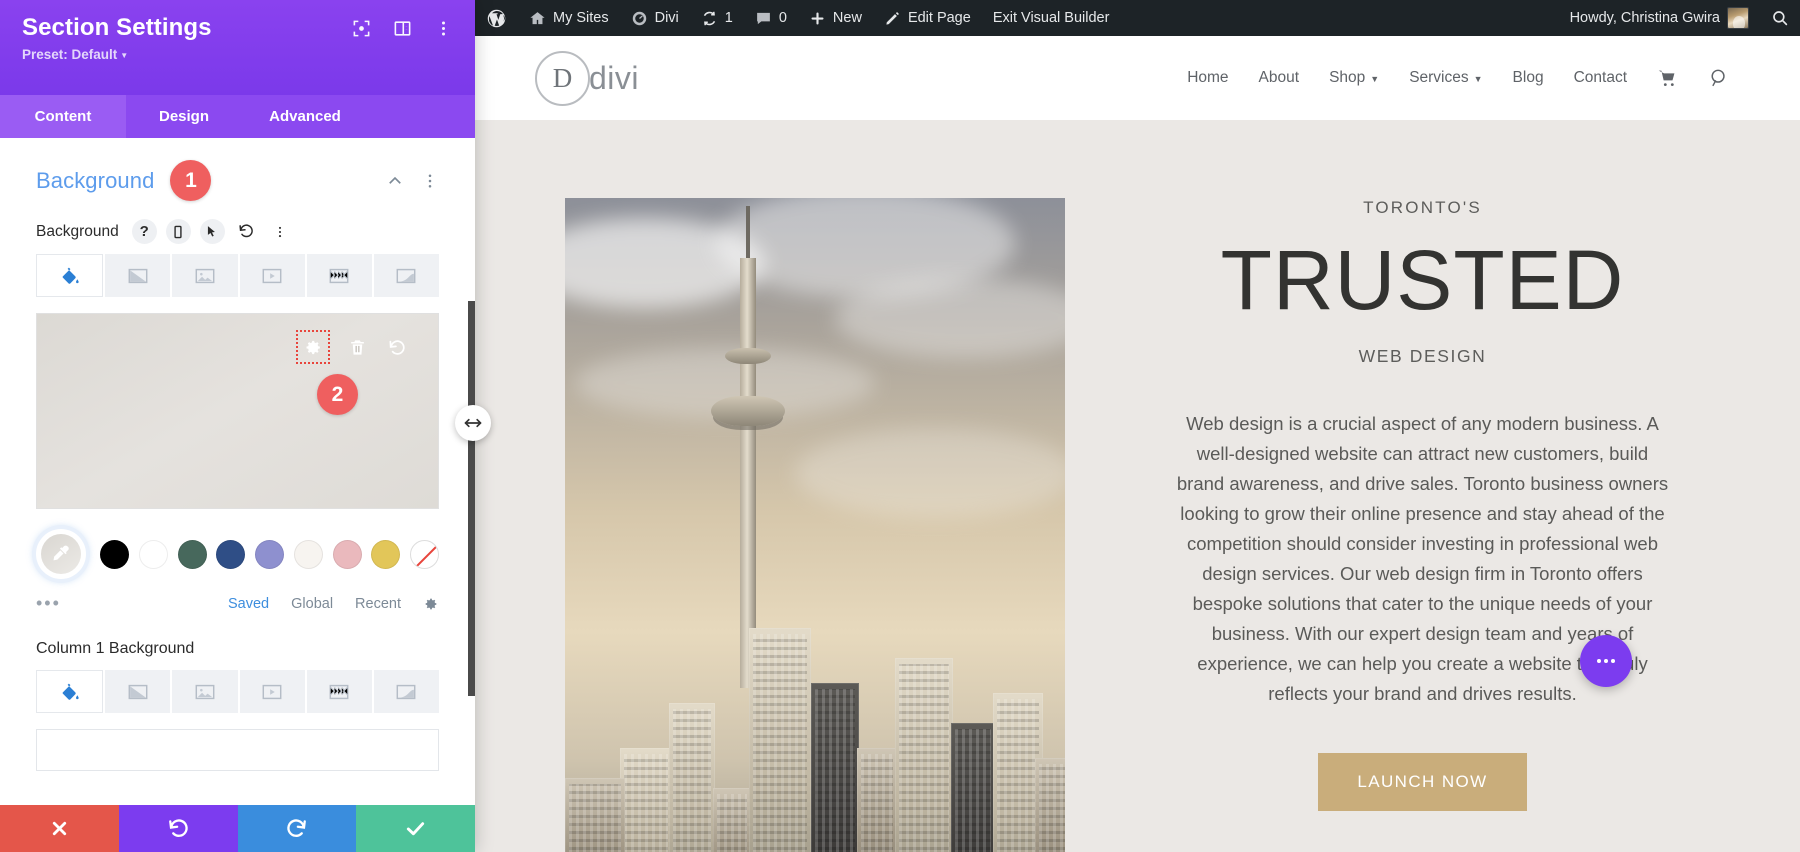  Describe the element at coordinates (817, 18) in the screenshot. I see `plus-icon` at that location.